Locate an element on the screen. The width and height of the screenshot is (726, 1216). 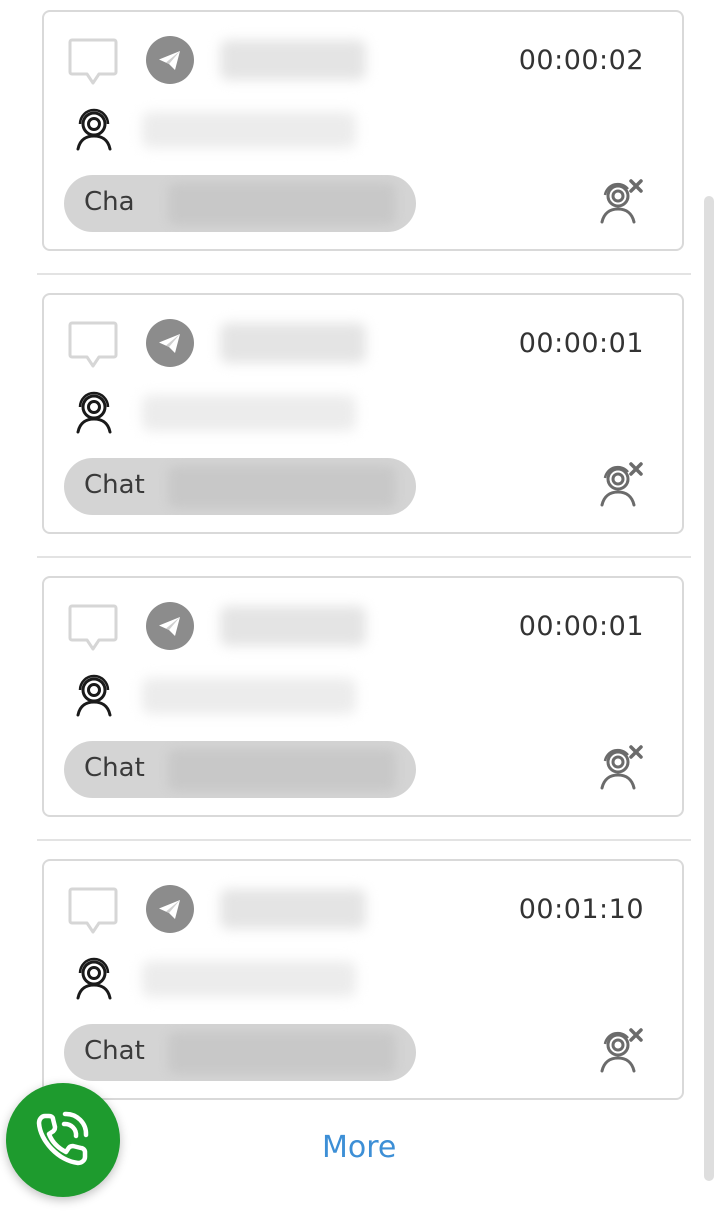
scrollbar-thumb is located at coordinates (709, 688).